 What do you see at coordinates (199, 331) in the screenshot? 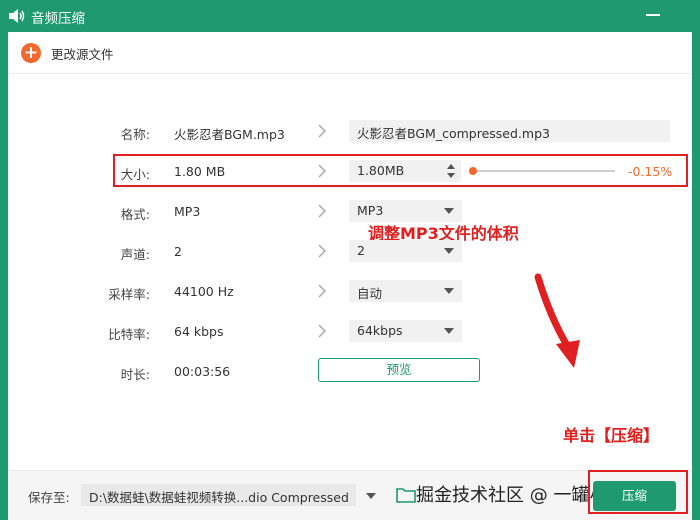
I see `source-bitrate: 64 kbps` at bounding box center [199, 331].